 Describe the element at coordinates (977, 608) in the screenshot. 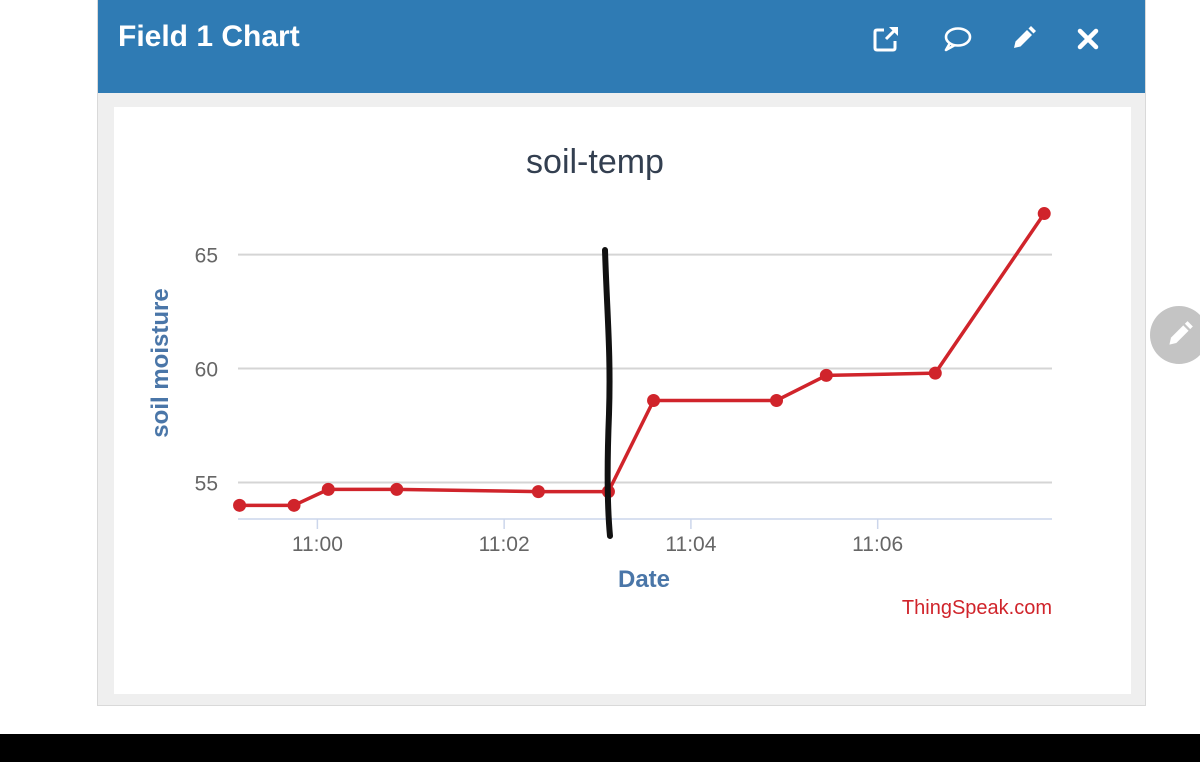

I see `thingspeak-credit: ThingSpeak.com` at that location.